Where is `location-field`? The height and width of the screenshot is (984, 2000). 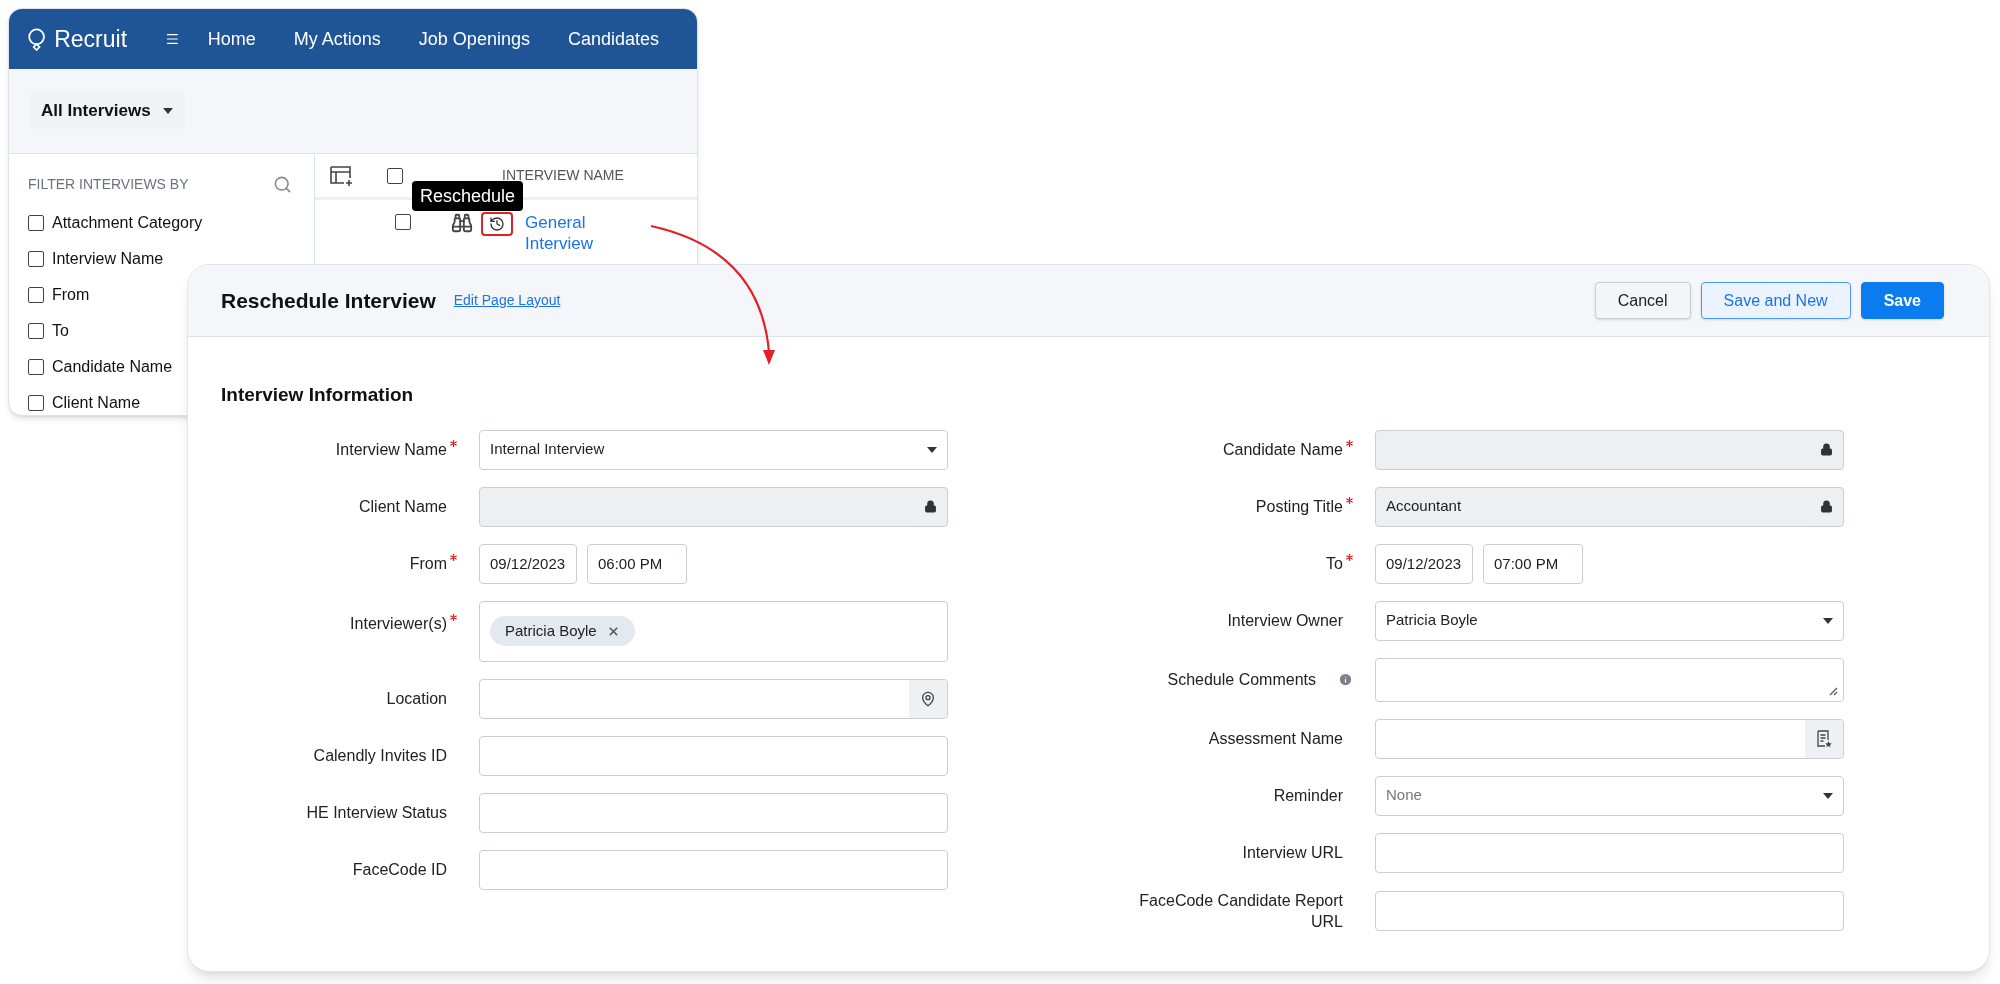
location-field is located at coordinates (713, 698).